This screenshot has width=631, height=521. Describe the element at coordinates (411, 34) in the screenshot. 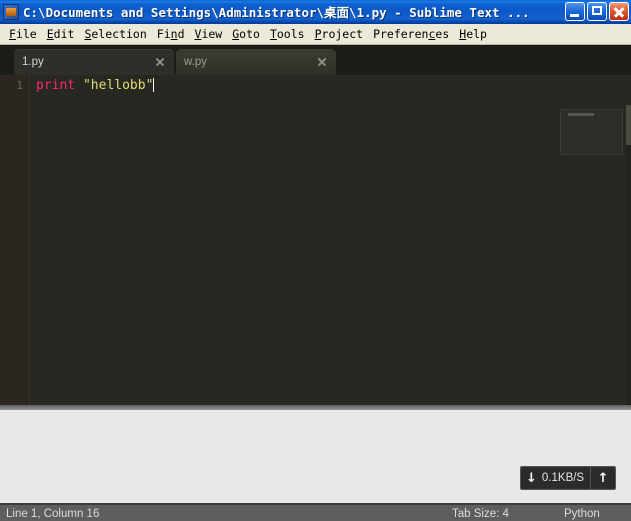

I see `menu-item-preferences: Preferences` at that location.